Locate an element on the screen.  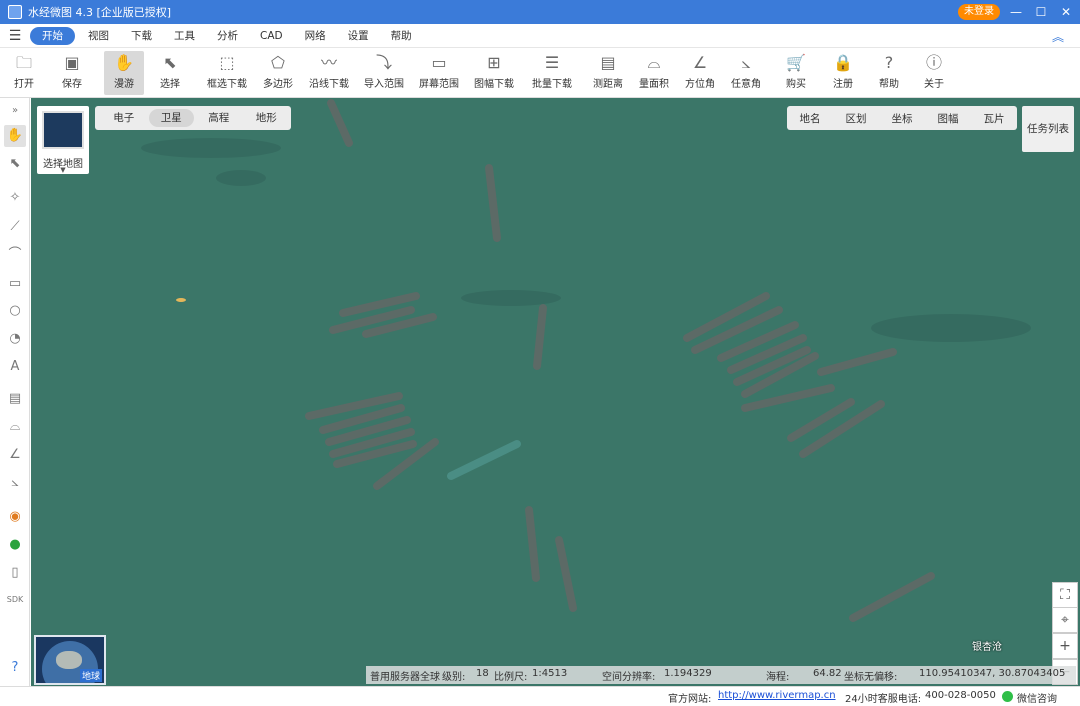
tab-place-names: 地名 is located at coordinates (810, 118).